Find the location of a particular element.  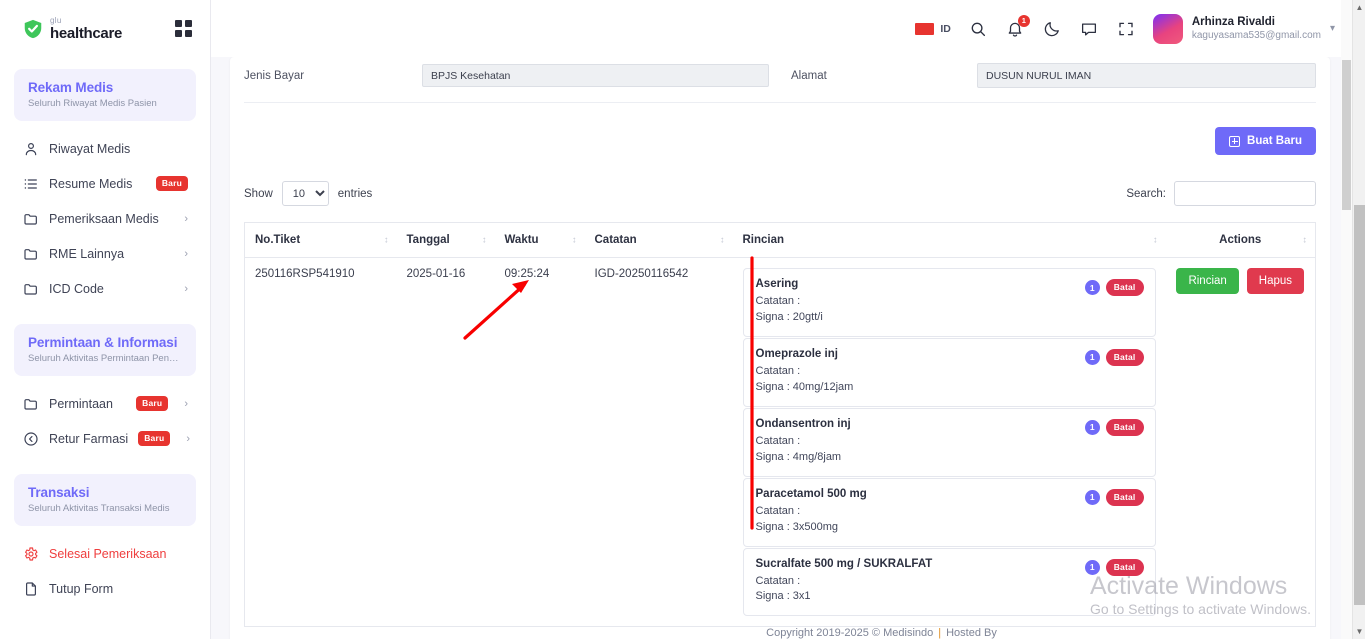

moon-icon is located at coordinates (1052, 29).